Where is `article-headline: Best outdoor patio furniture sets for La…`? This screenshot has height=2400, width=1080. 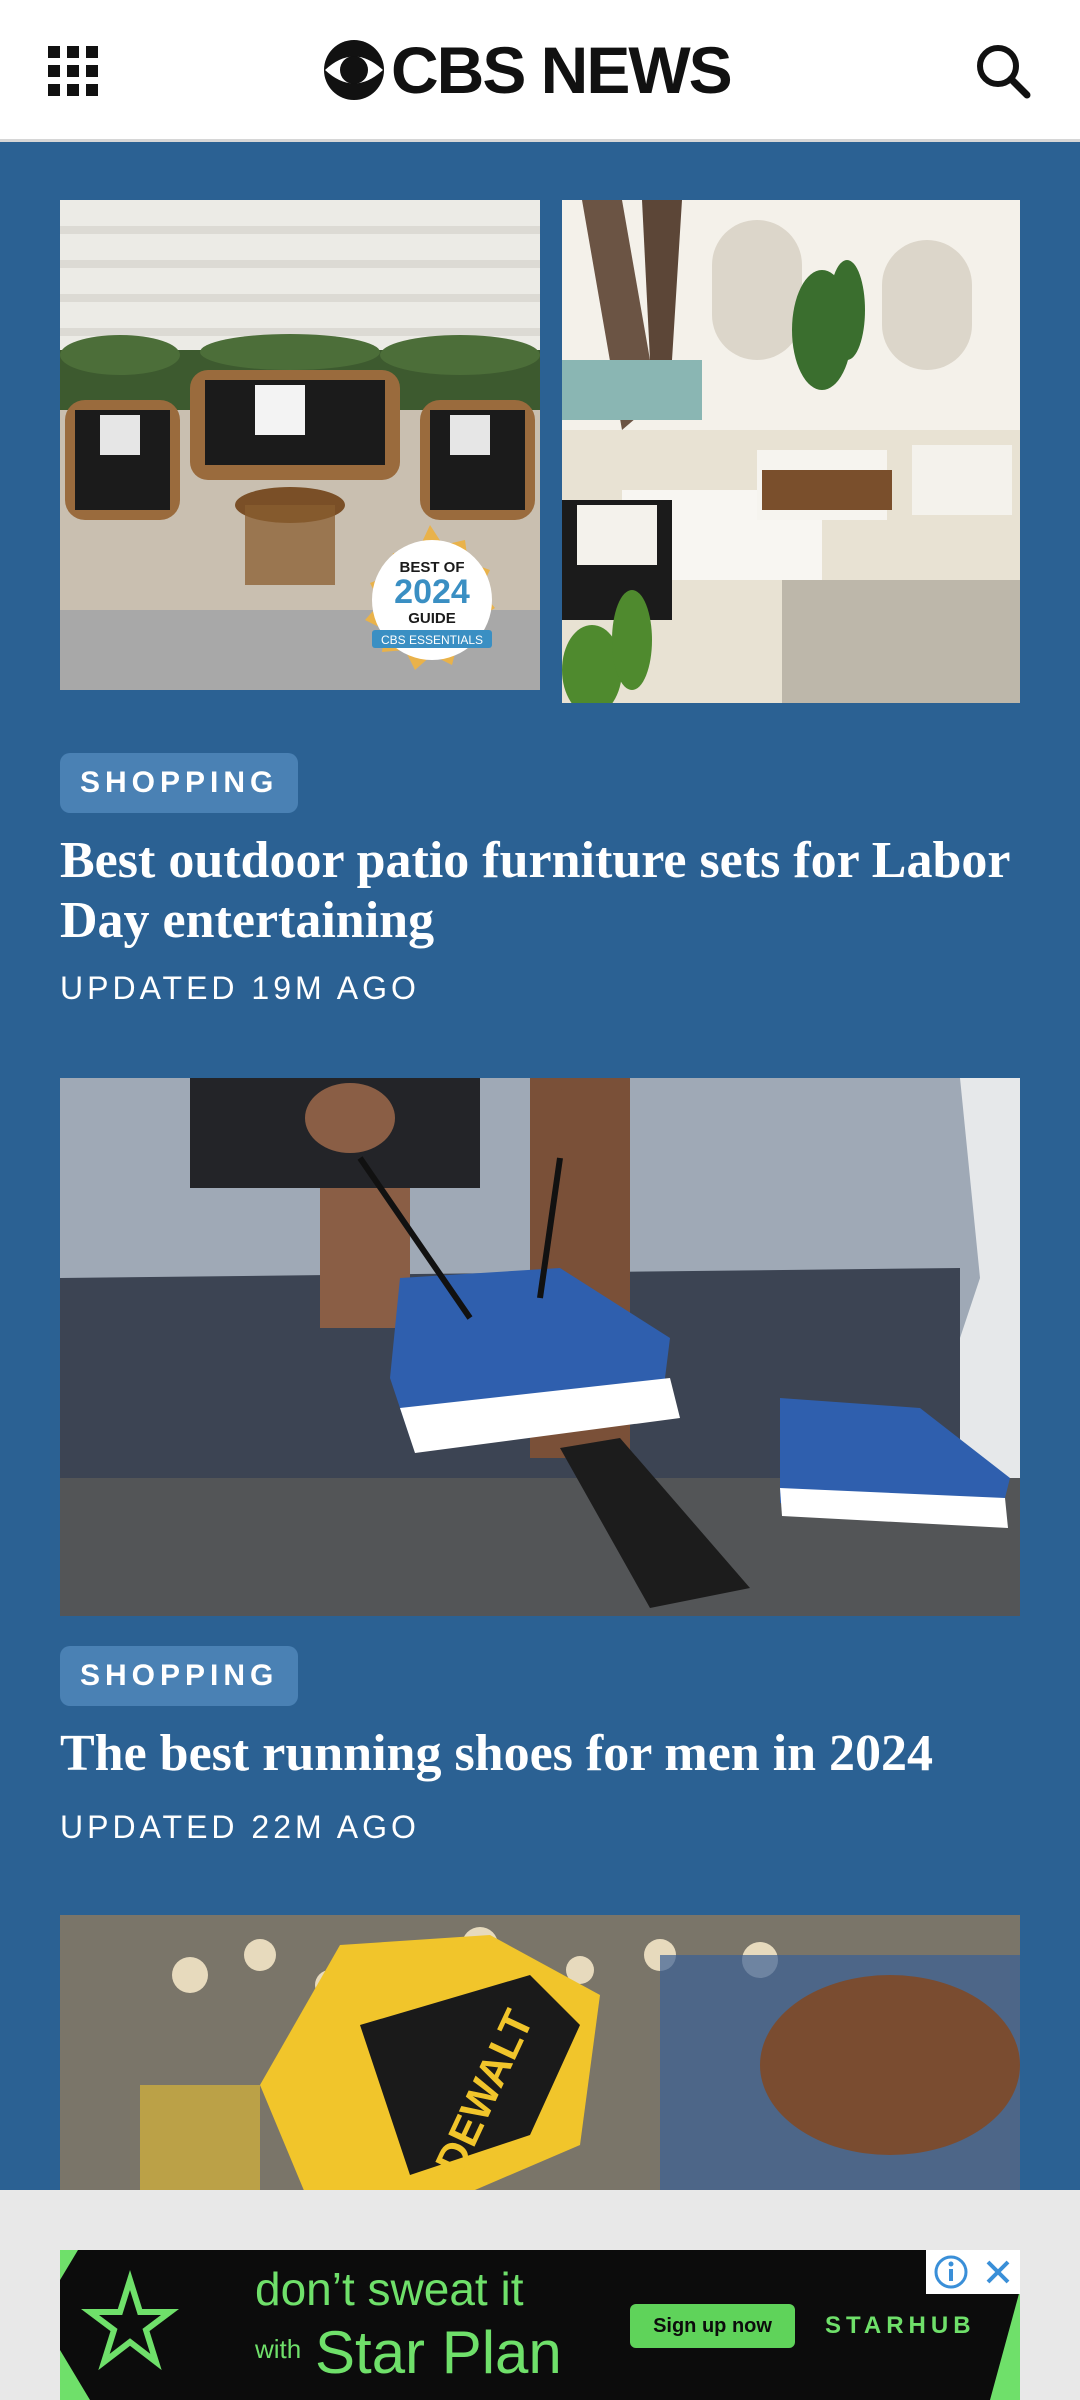 article-headline: Best outdoor patio furniture sets for La… is located at coordinates (540, 891).